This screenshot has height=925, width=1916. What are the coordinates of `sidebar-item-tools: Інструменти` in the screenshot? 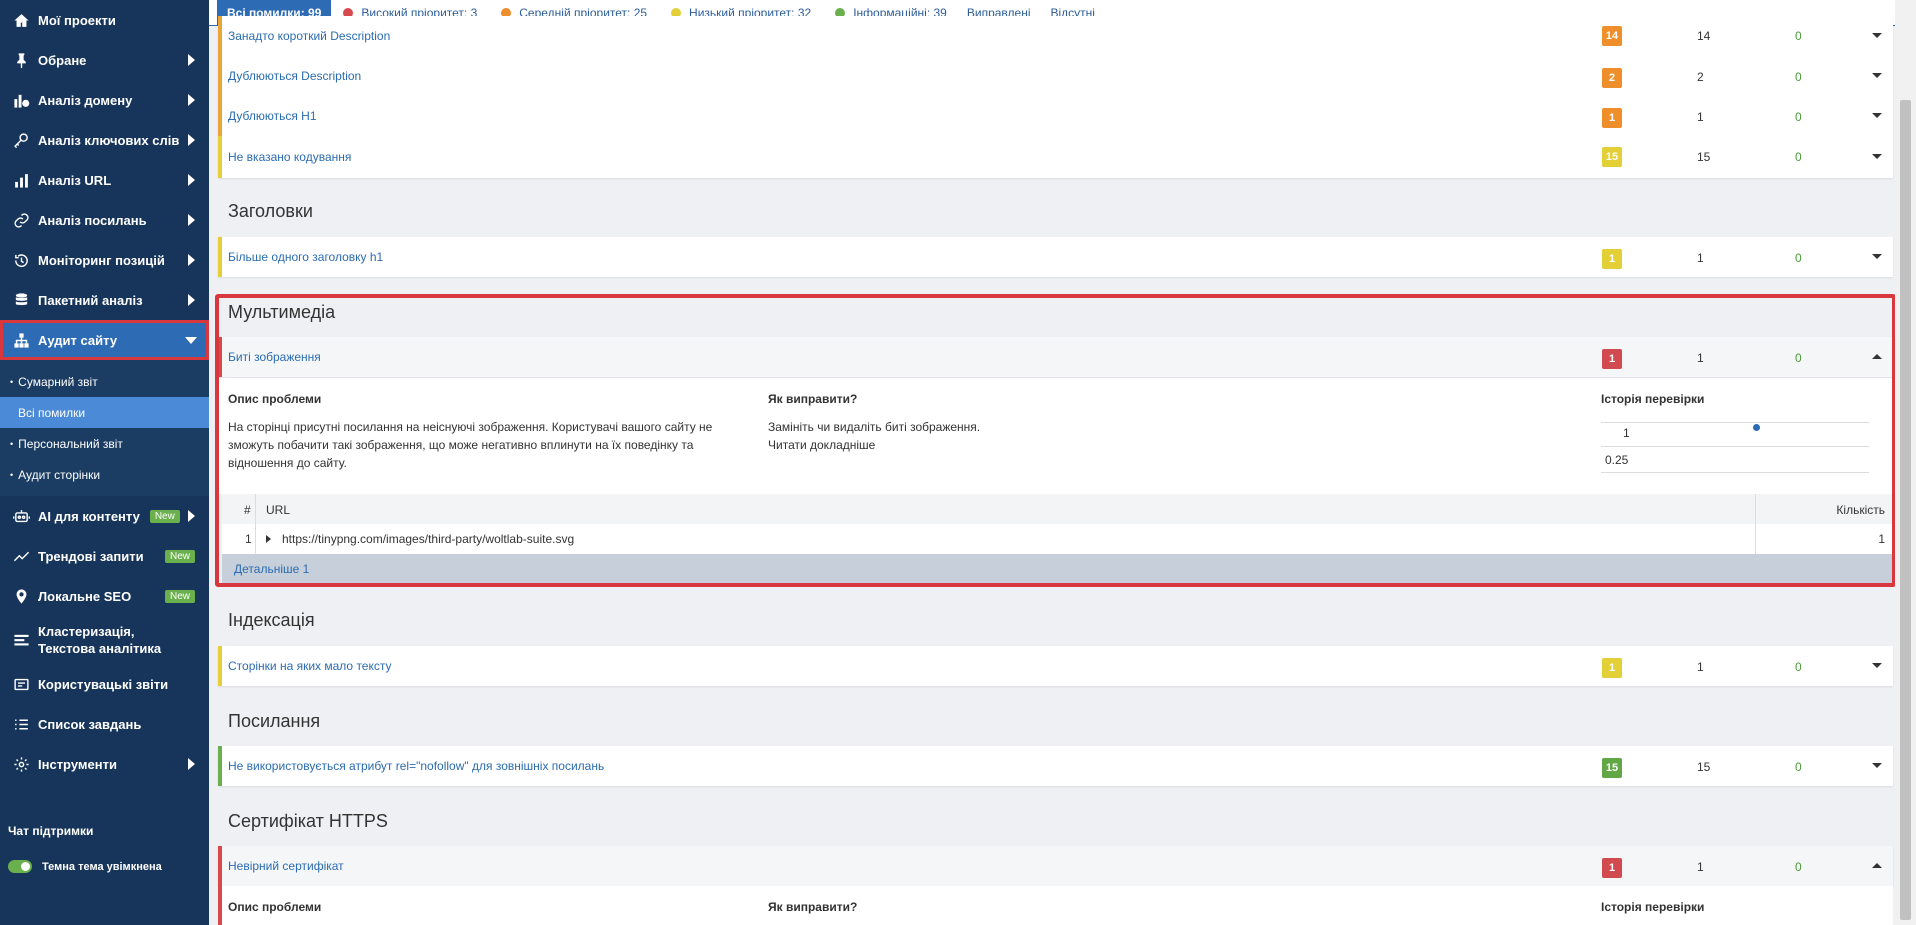 It's located at (104, 764).